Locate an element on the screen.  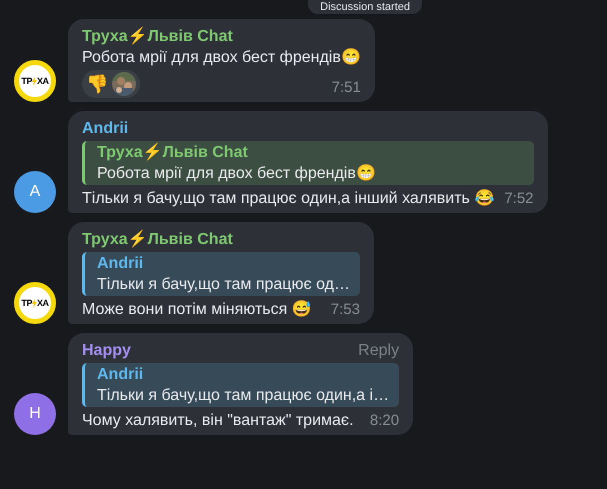
quoted-message: Труха⚡Львів Chat Робота мрії для двох бест френдів😁 is located at coordinates (308, 163).